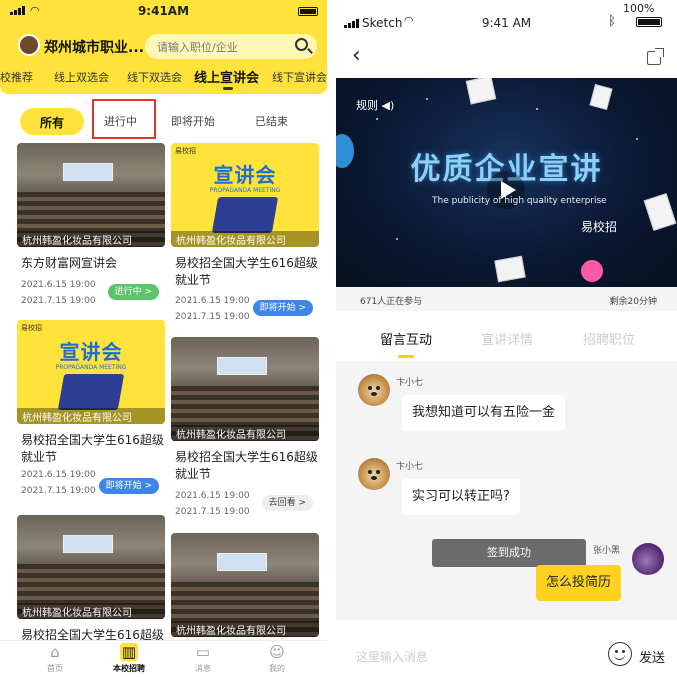  I want to click on search-input: 请输入职位/企业, so click(231, 46).